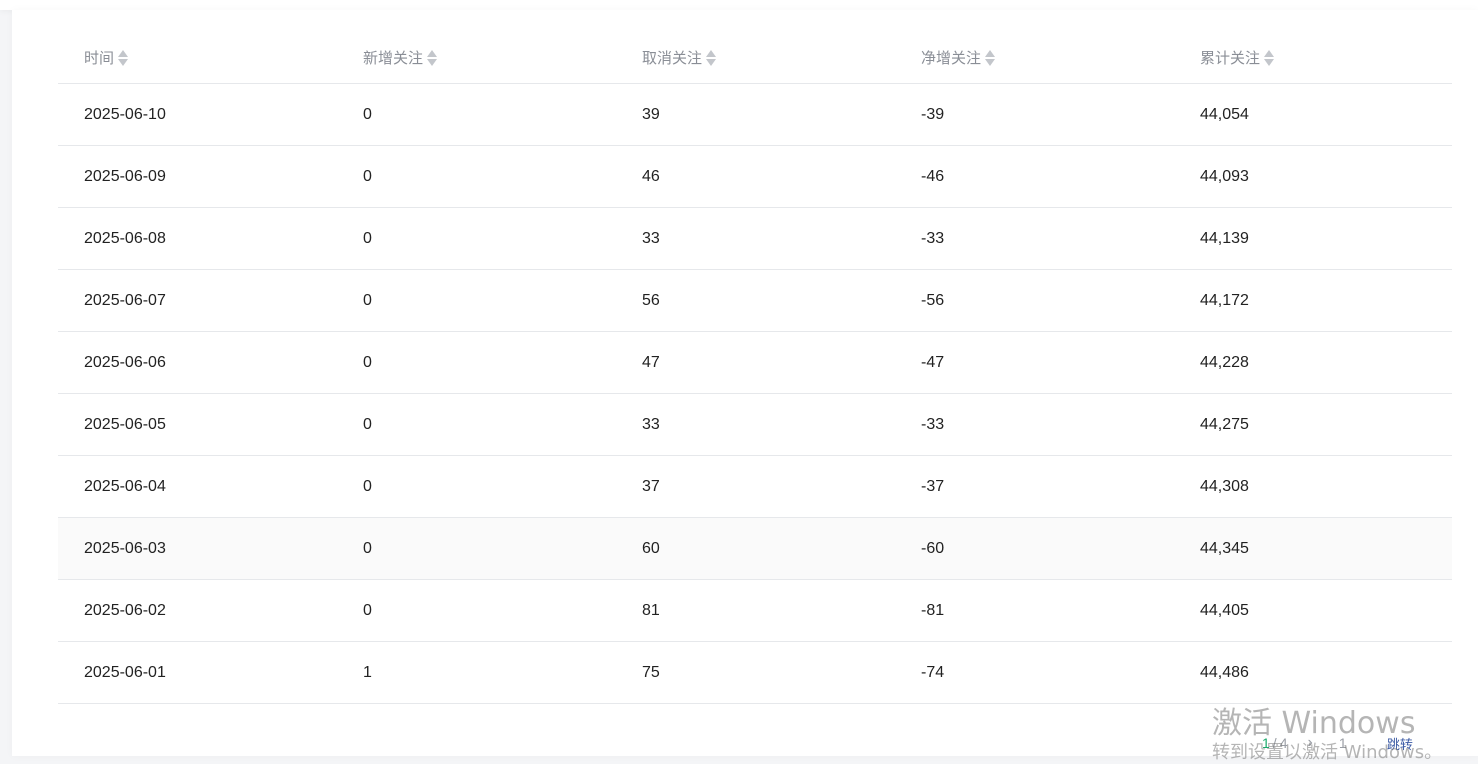 This screenshot has width=1478, height=764. What do you see at coordinates (1034, 58) in the screenshot?
I see `column-header-net-follows: 净增关注` at bounding box center [1034, 58].